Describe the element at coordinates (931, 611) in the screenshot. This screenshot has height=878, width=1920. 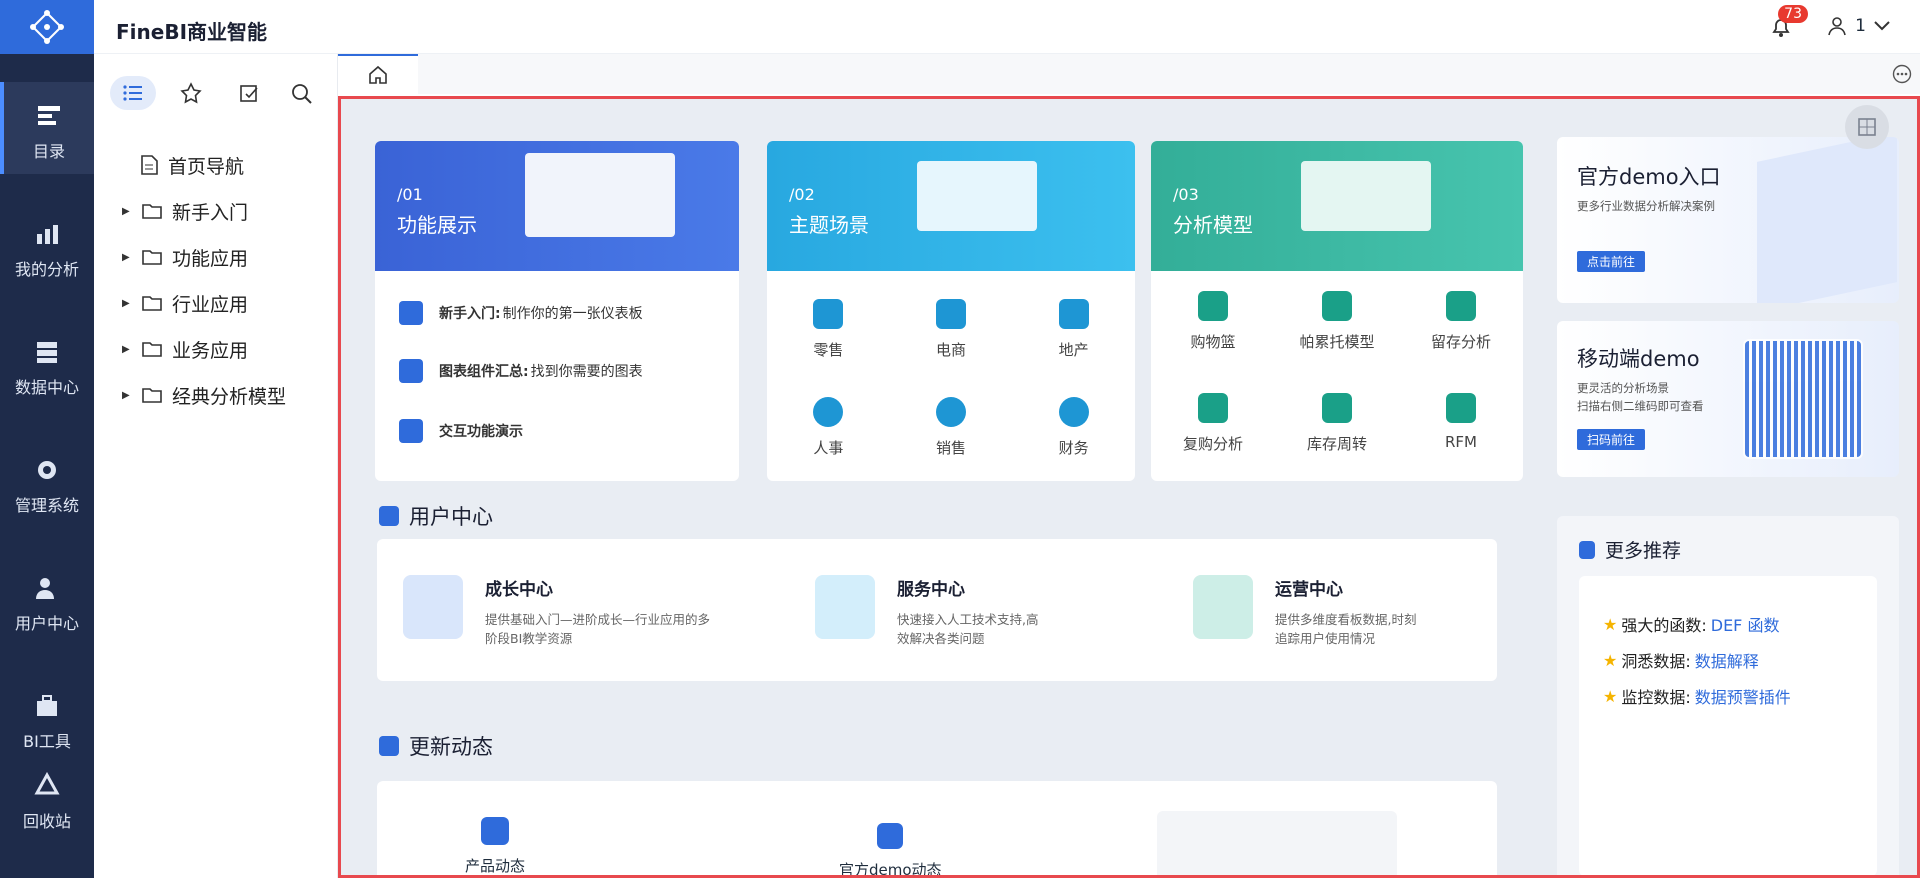
I see `service-center: 服务中心 快速接入人工技术支持,高效解决各类问题` at that location.